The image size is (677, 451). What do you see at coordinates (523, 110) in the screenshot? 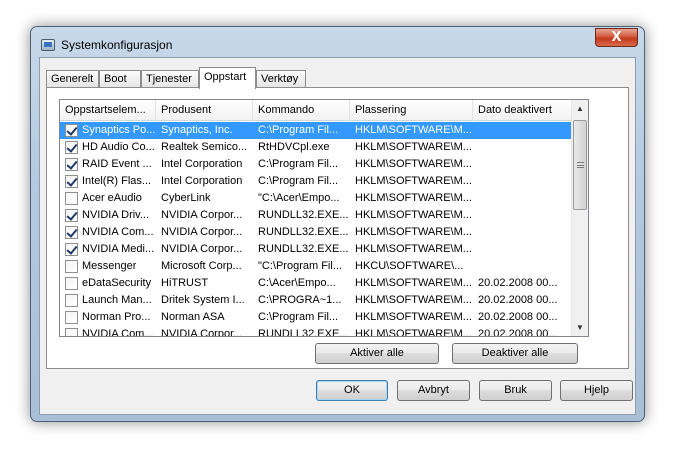
I see `column-header-date-disabled: Dato deaktivert` at bounding box center [523, 110].